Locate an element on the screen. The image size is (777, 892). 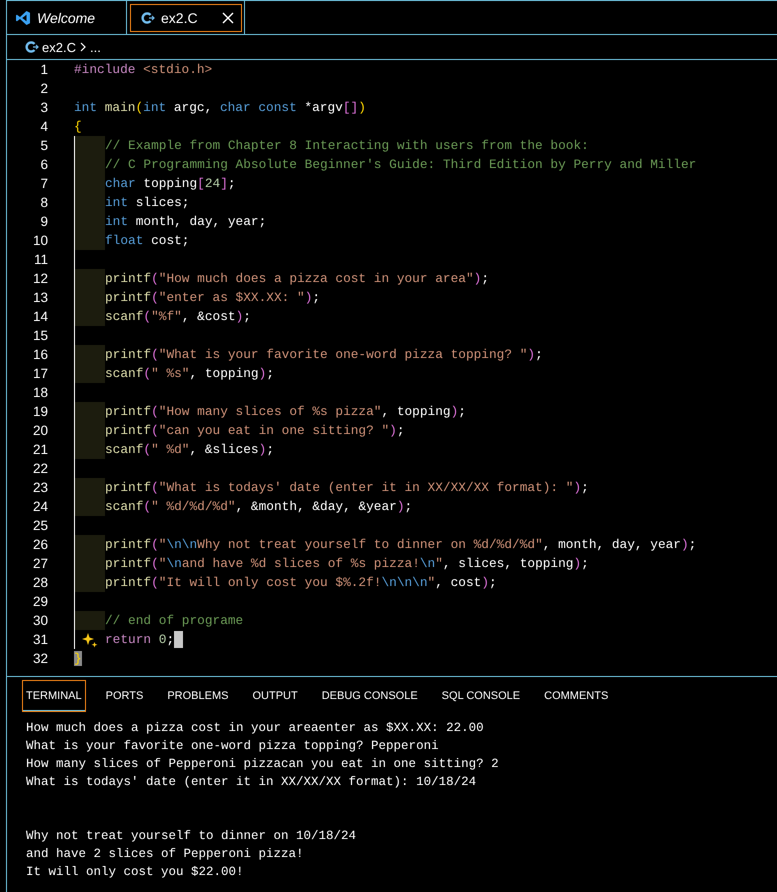
code-line: // C Programming Absolute Beginner's Guide: Third Edition by Perry and Miller is located at coordinates (400, 164).